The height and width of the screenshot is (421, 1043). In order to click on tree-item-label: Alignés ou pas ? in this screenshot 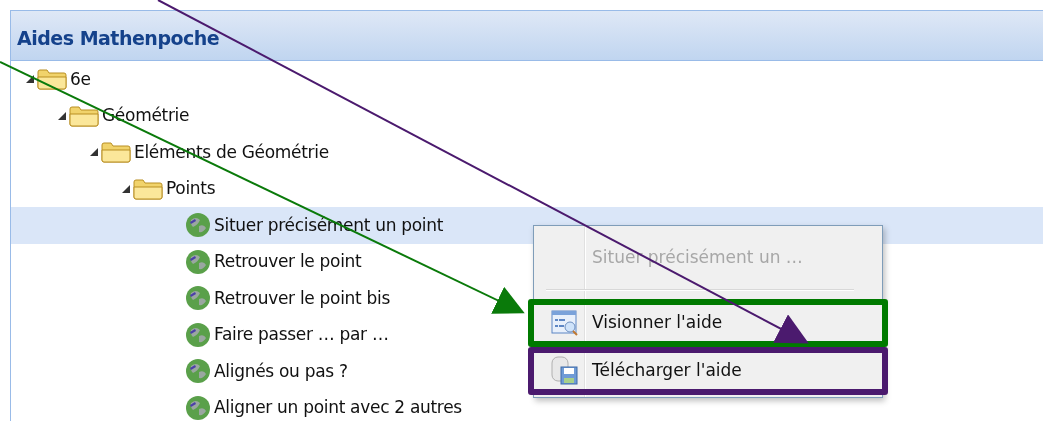, I will do `click(281, 371)`.